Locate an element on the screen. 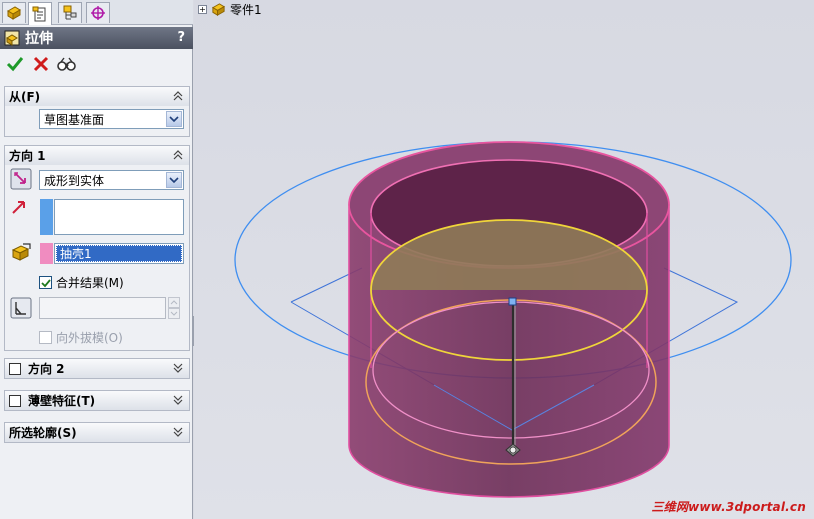  action-buttons is located at coordinates (96, 64).